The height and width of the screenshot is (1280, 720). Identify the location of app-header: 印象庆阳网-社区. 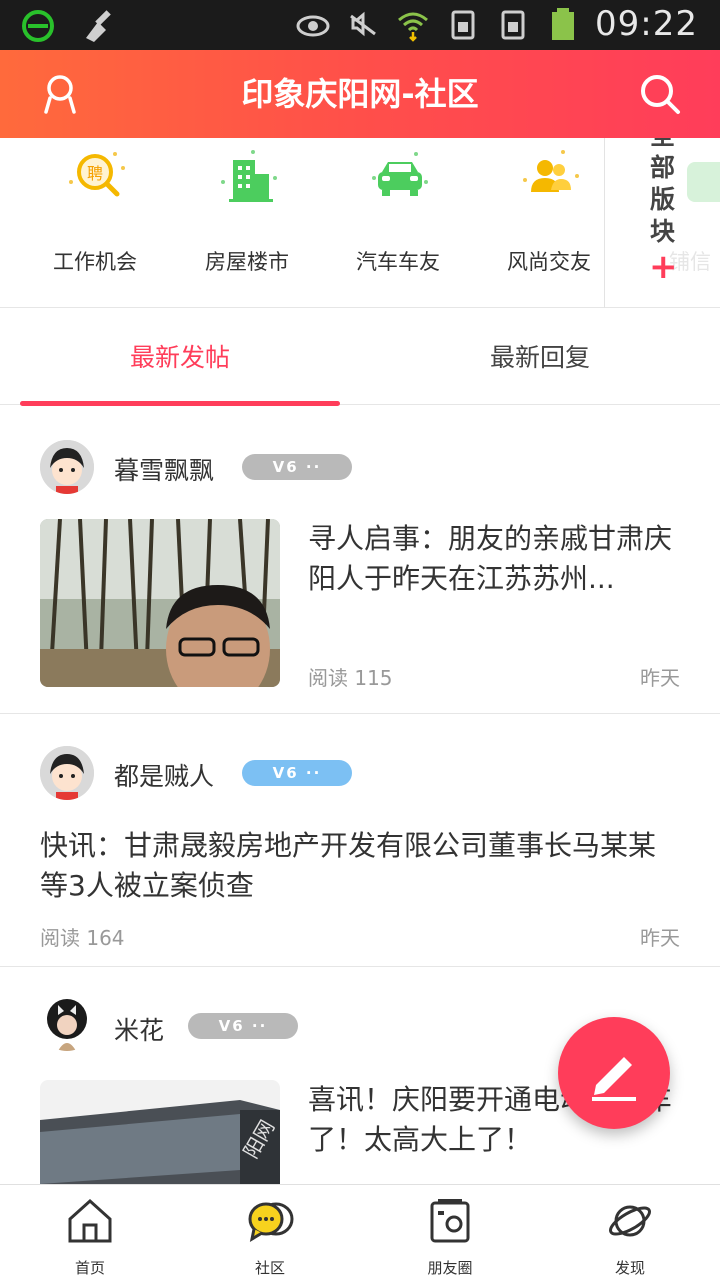
(360, 94).